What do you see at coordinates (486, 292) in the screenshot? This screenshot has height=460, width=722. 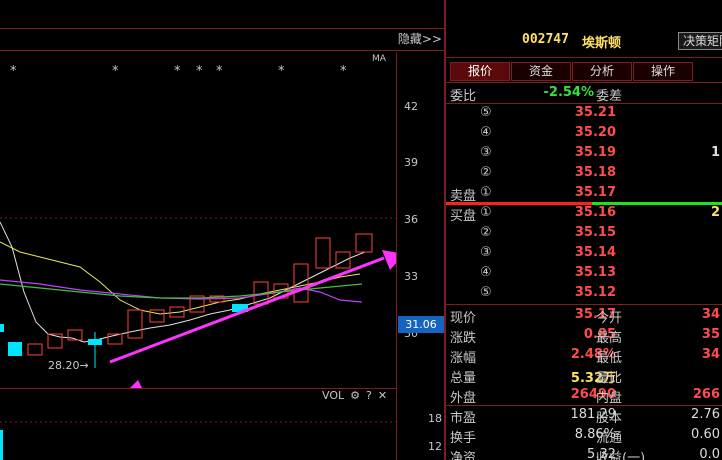 I see `bid-level: ⑤` at bounding box center [486, 292].